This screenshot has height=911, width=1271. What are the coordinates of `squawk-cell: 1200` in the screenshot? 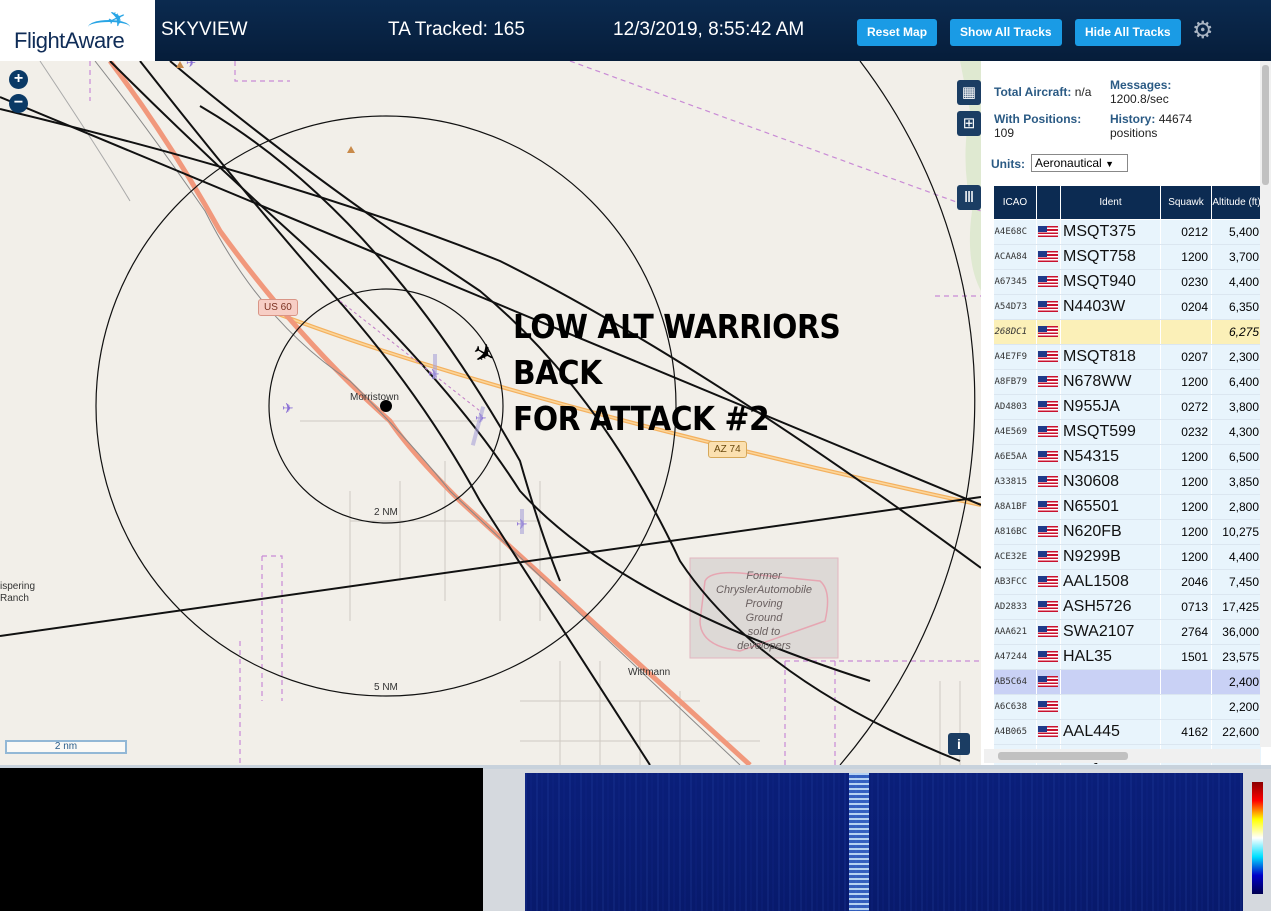 It's located at (1186, 457).